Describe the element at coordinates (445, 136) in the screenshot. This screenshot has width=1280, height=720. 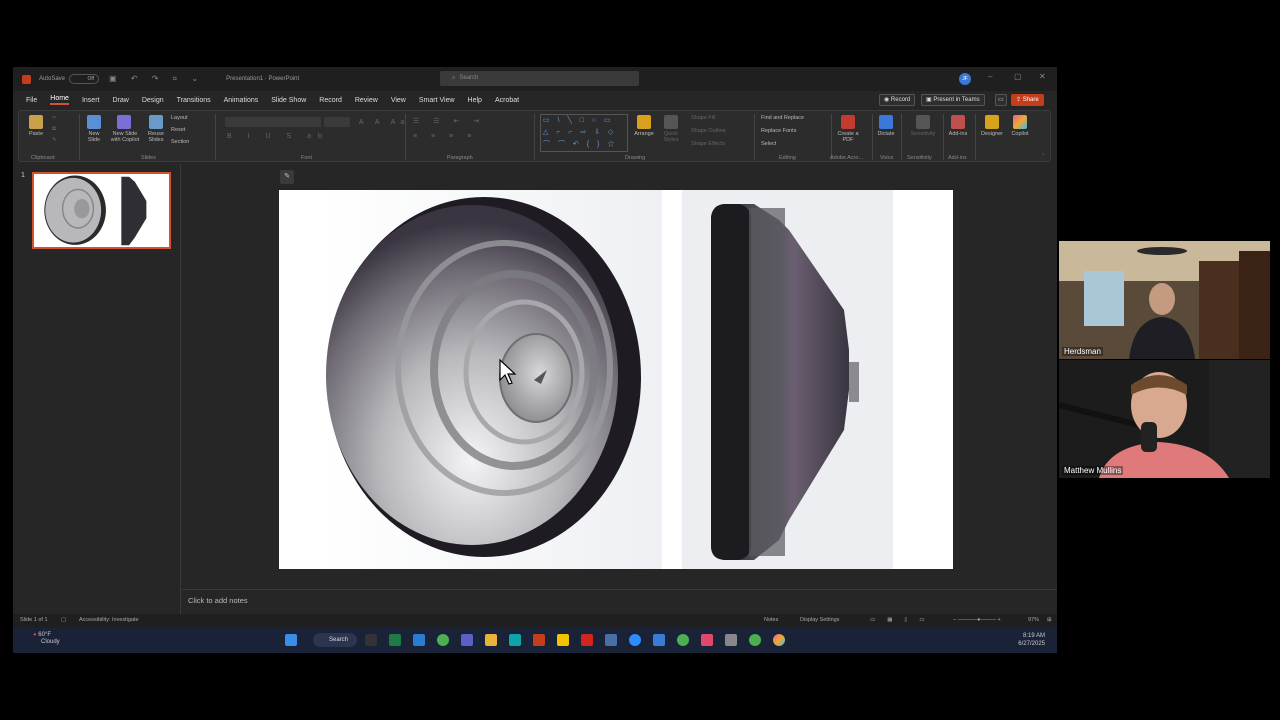
I see `align-buttons: ≡ ≡ ≡ ≡` at that location.